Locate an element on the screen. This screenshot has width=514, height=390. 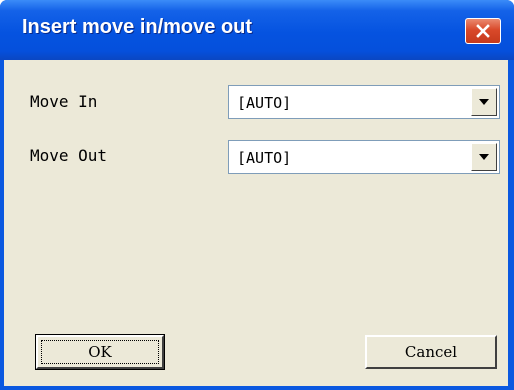
close-button is located at coordinates (483, 31).